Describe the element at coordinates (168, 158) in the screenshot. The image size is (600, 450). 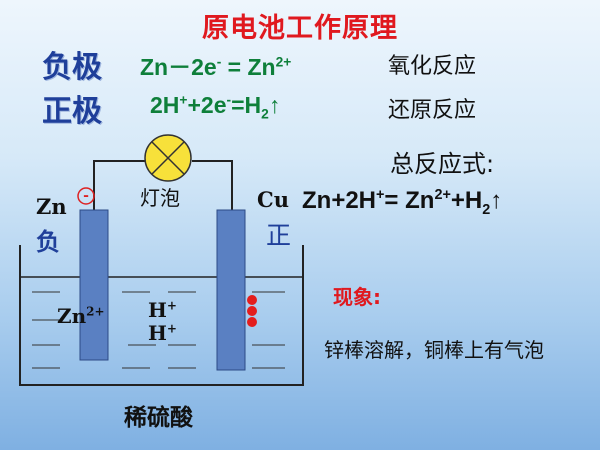
I see `bulb-icon` at that location.